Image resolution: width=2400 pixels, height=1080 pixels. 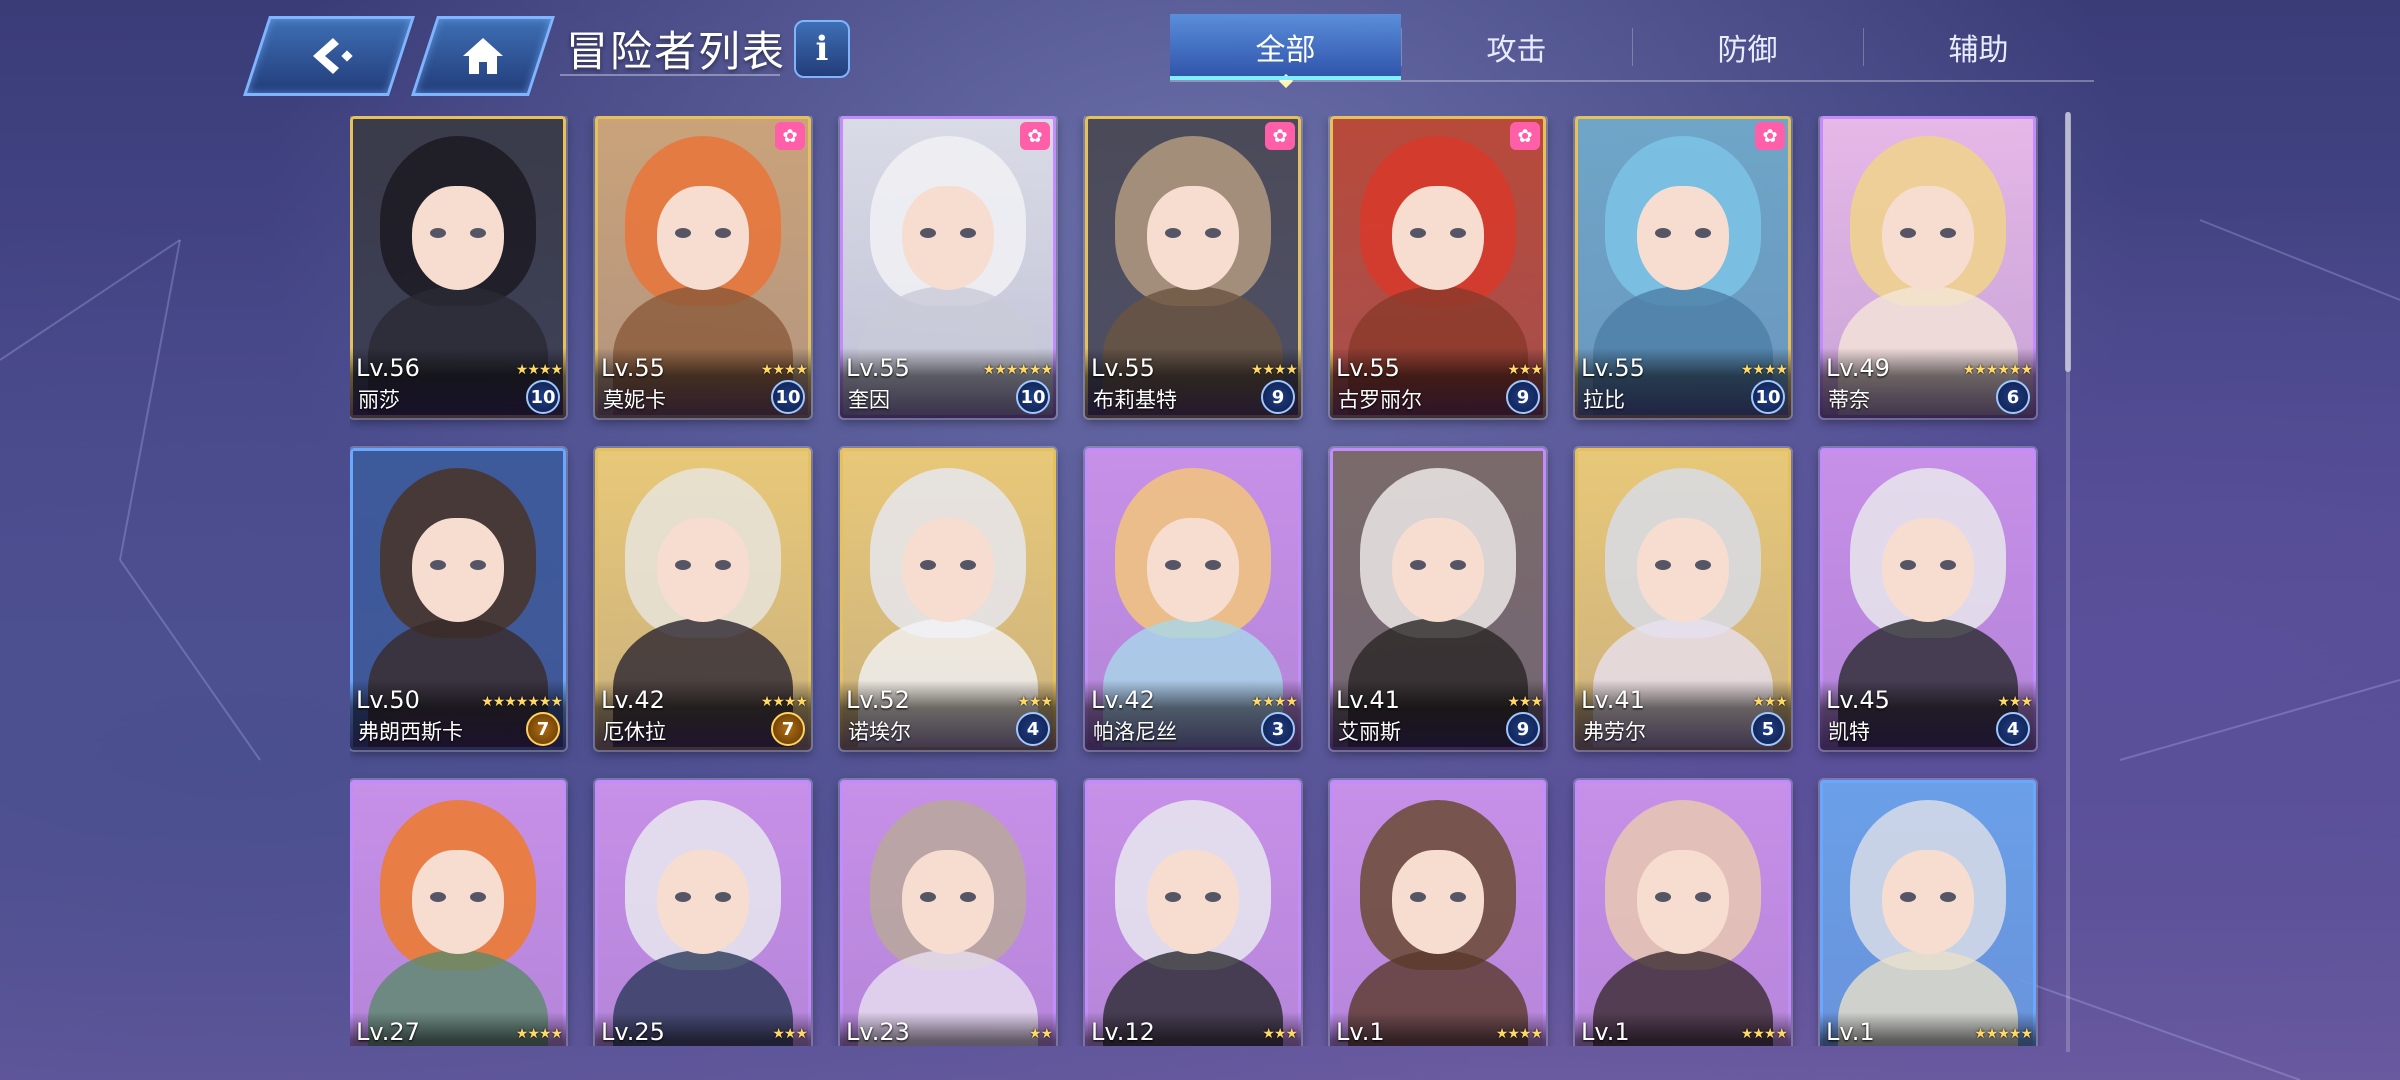 What do you see at coordinates (410, 732) in the screenshot?
I see `character-name: 弗朗西斯卡` at bounding box center [410, 732].